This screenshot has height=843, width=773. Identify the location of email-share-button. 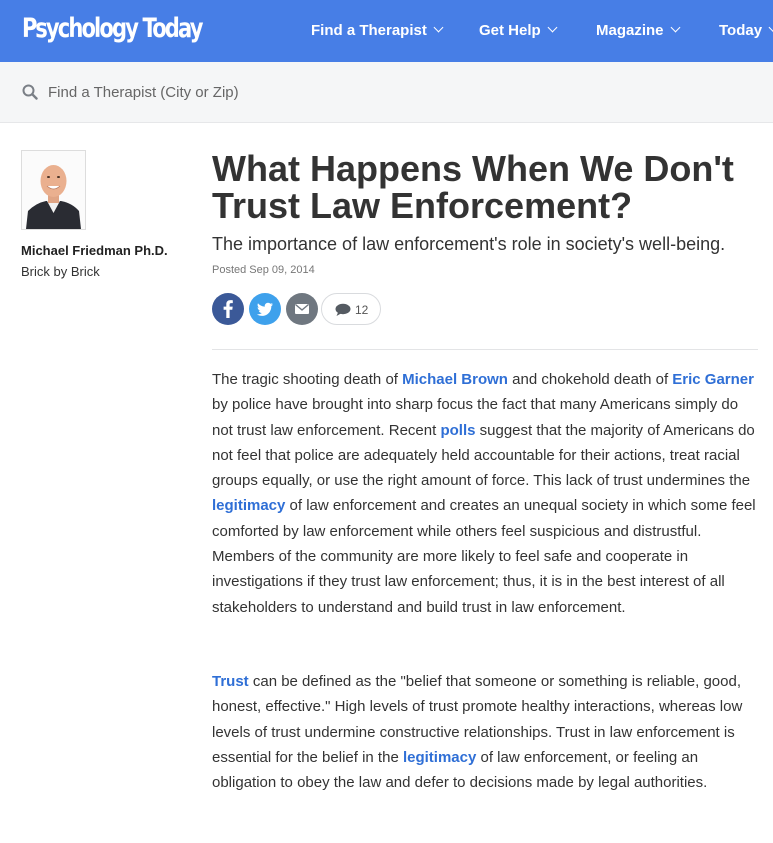
(302, 309).